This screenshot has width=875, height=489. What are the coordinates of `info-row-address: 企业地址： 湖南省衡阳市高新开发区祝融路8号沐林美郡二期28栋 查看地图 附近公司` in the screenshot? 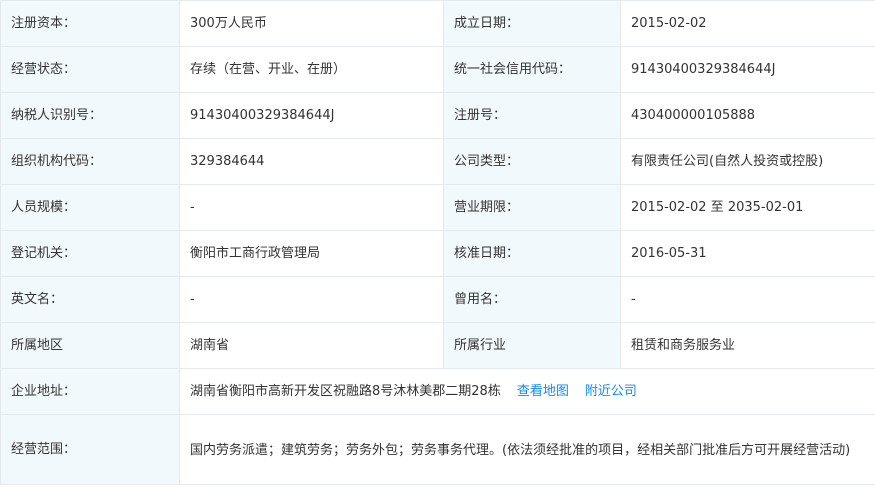 It's located at (437, 391).